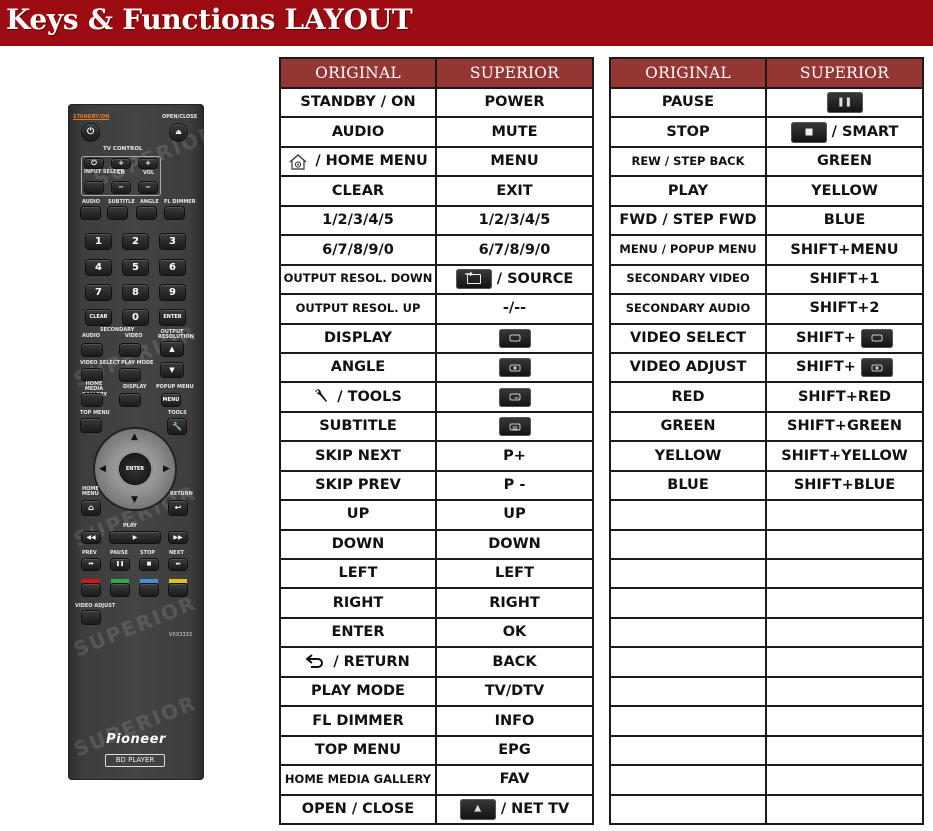 The width and height of the screenshot is (933, 831). I want to click on stop-key-icon, so click(808, 132).